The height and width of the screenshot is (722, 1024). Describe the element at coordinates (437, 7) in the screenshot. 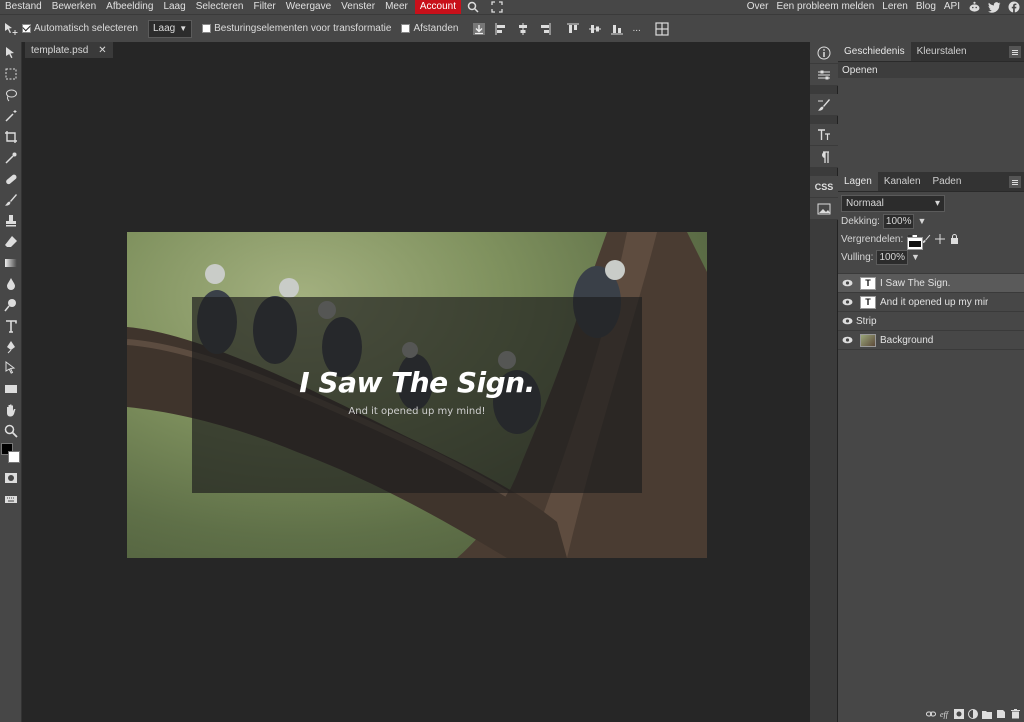

I see `account-button: Account` at that location.